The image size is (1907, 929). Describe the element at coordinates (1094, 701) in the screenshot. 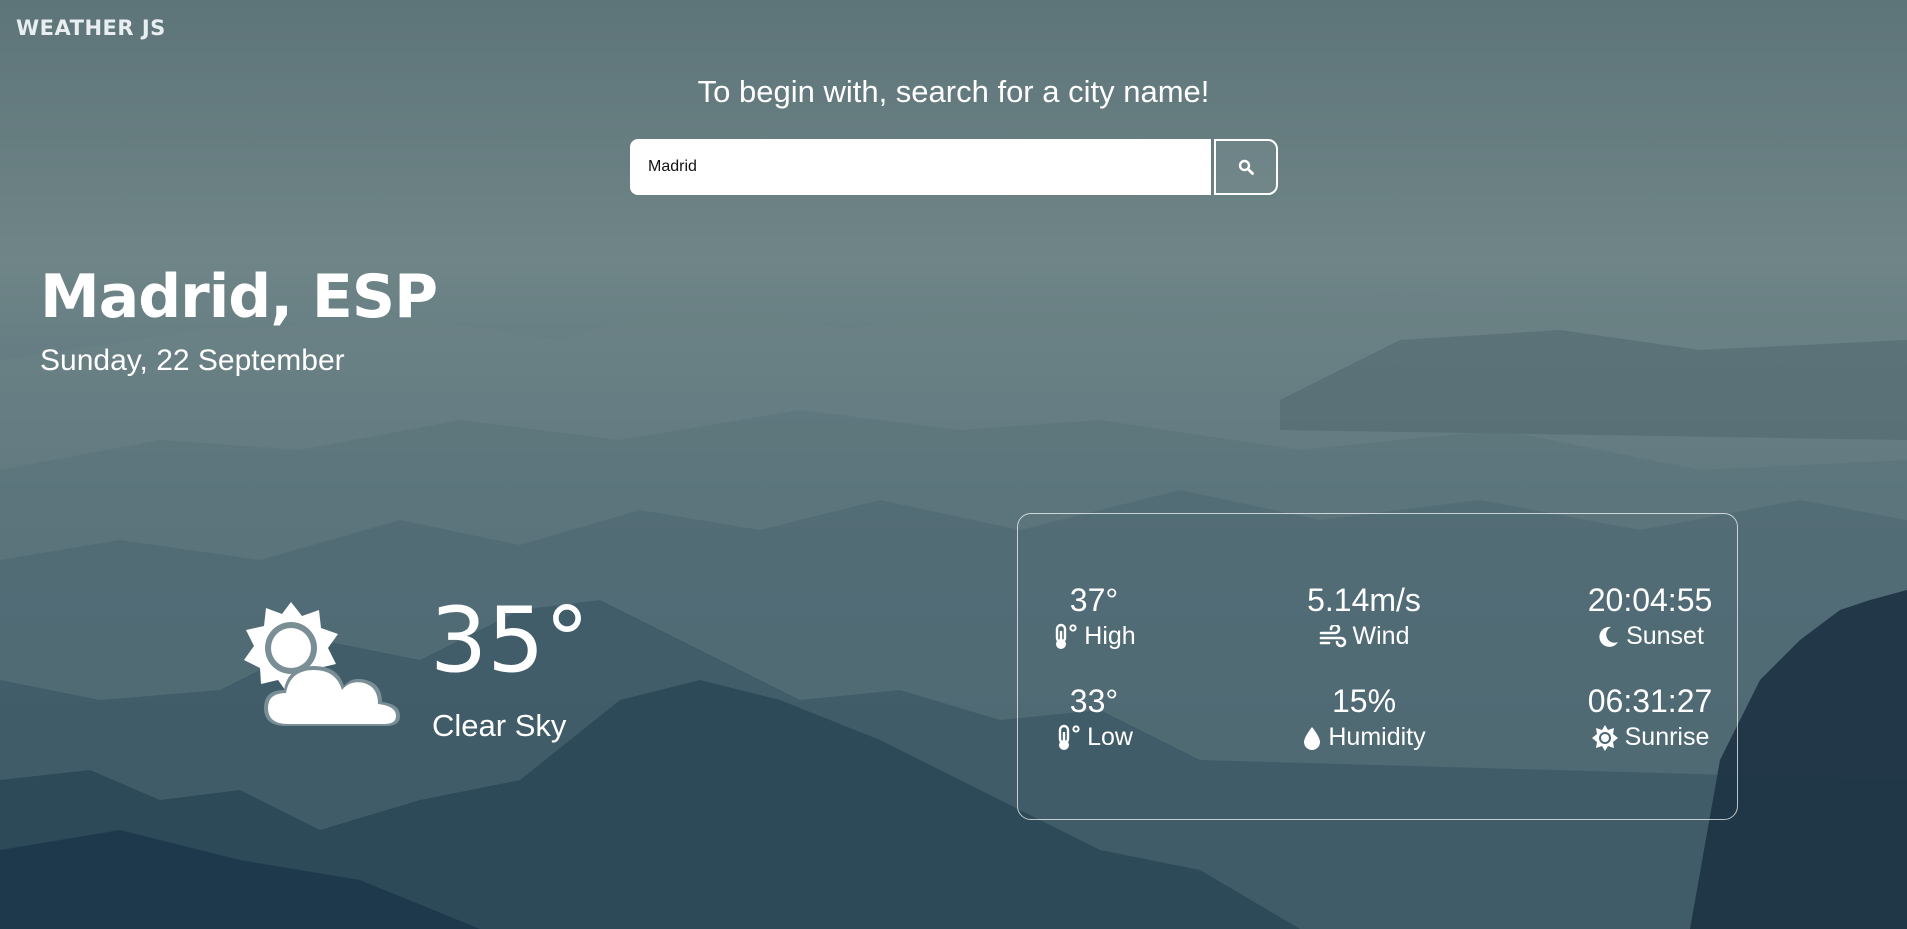

I see `low-value: 33°` at that location.